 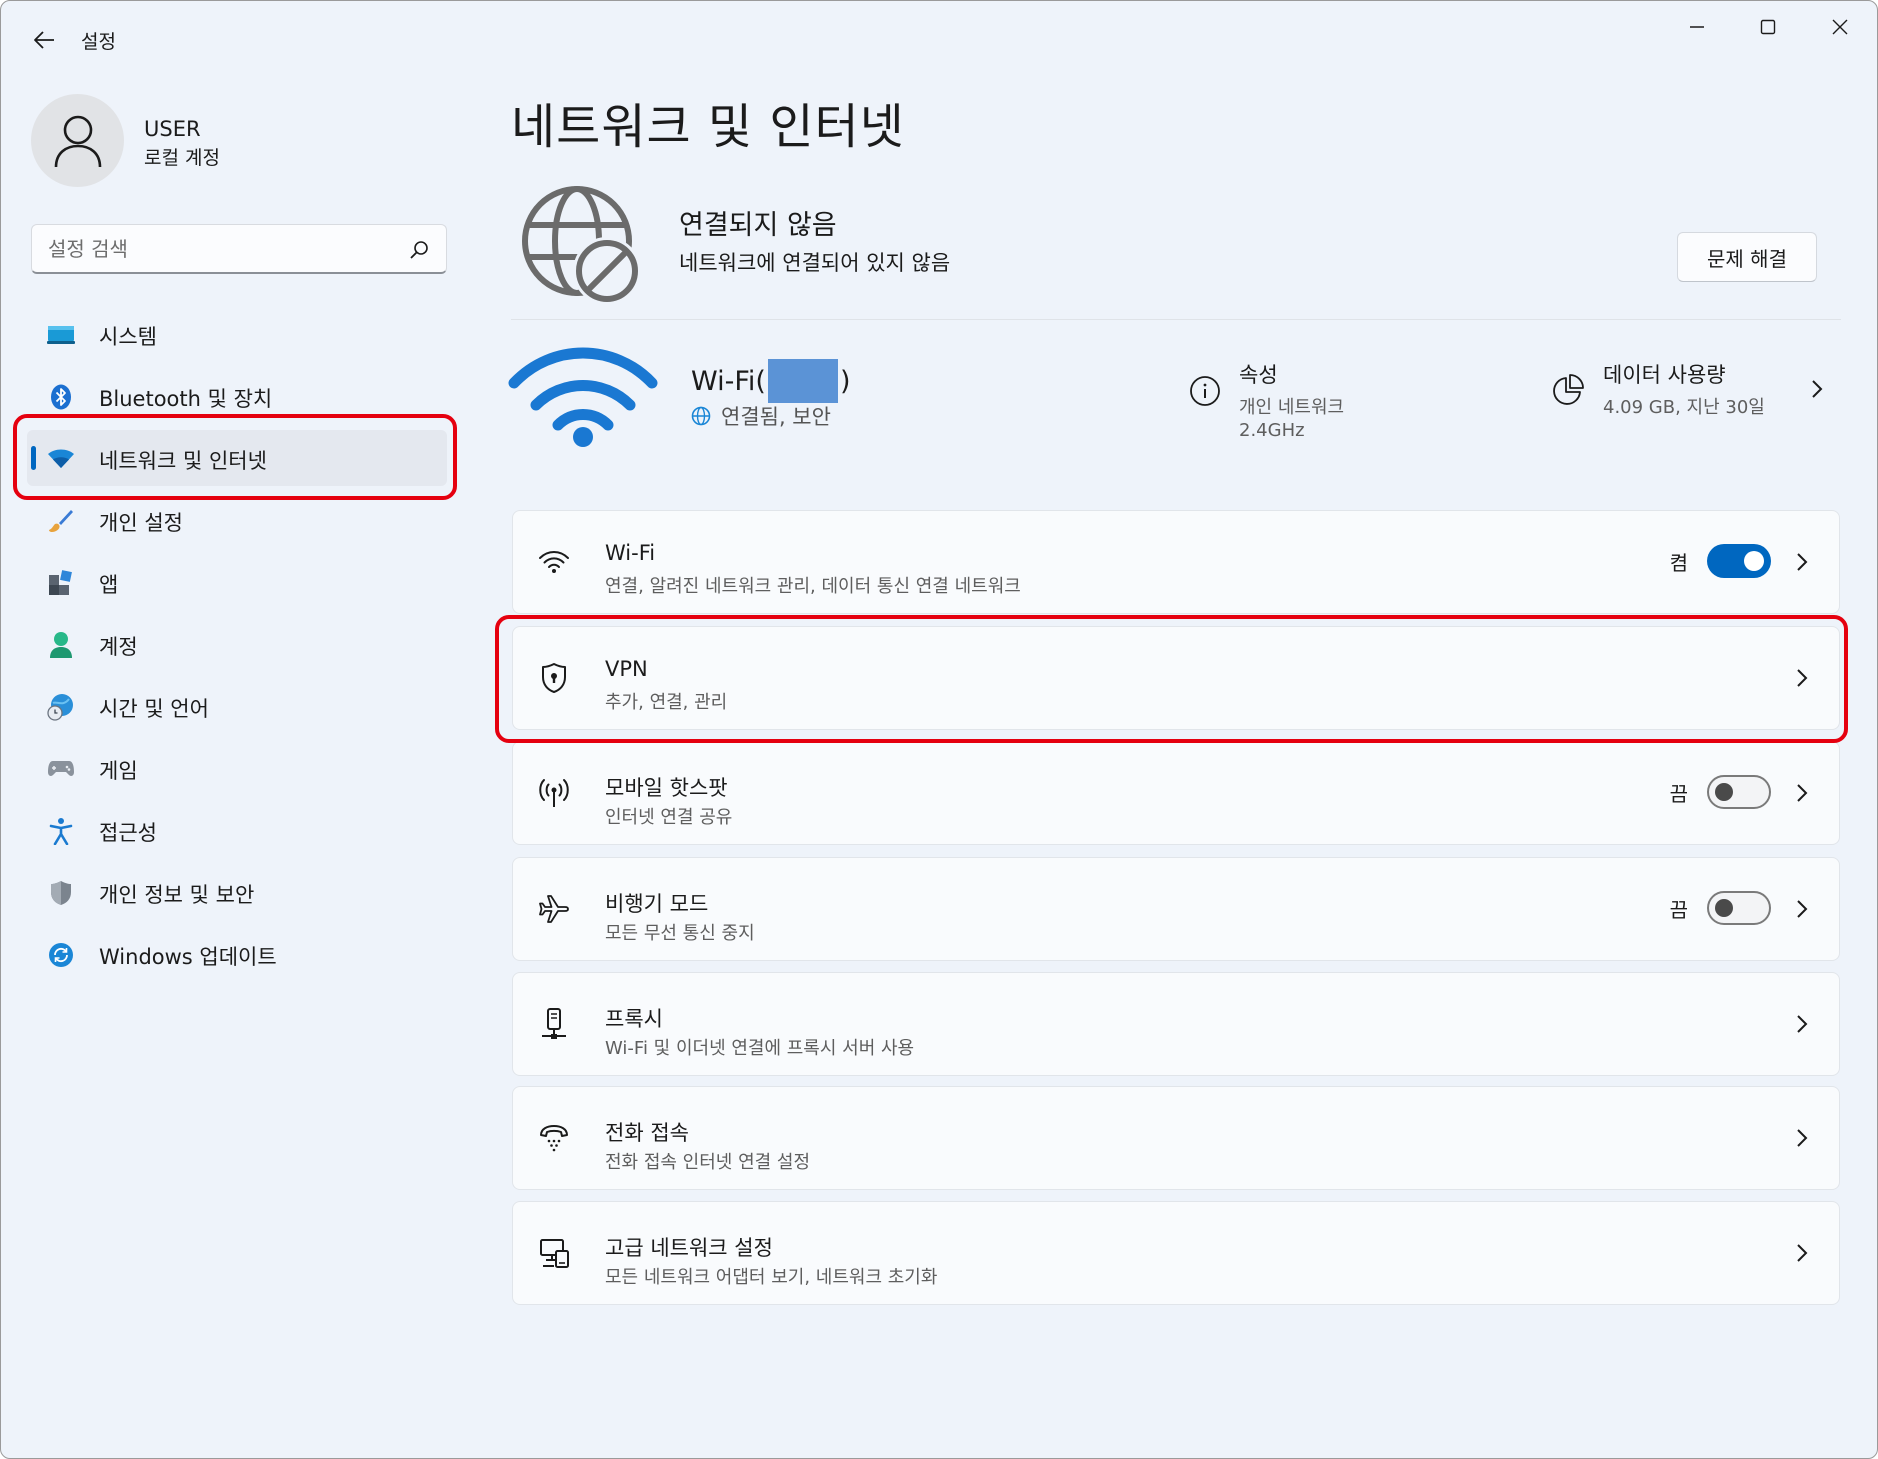 What do you see at coordinates (1205, 391) in the screenshot?
I see `info-icon` at bounding box center [1205, 391].